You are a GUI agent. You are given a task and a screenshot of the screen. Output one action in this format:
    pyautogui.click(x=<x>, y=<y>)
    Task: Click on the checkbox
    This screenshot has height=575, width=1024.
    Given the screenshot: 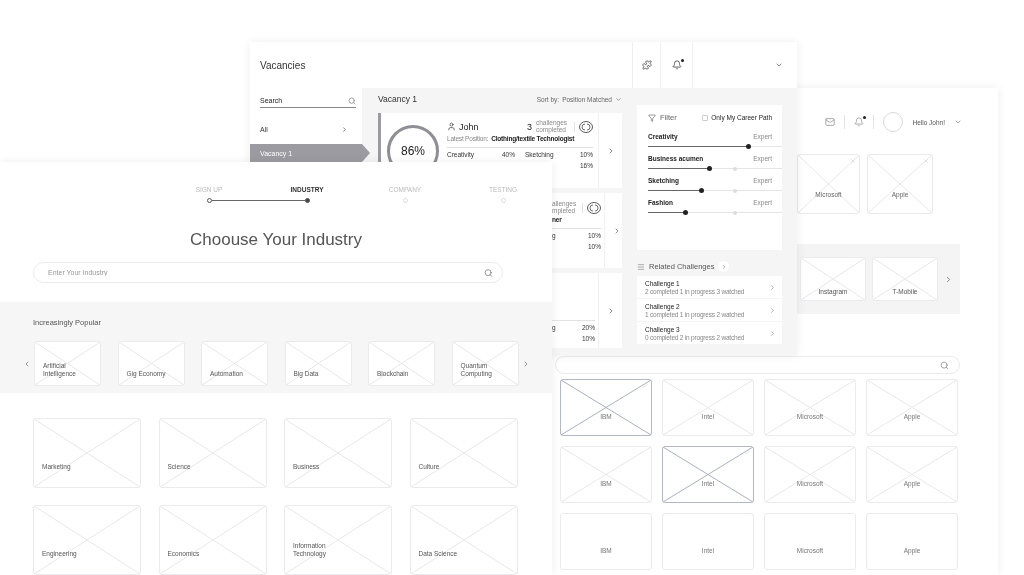 What is the action you would take?
    pyautogui.click(x=705, y=117)
    